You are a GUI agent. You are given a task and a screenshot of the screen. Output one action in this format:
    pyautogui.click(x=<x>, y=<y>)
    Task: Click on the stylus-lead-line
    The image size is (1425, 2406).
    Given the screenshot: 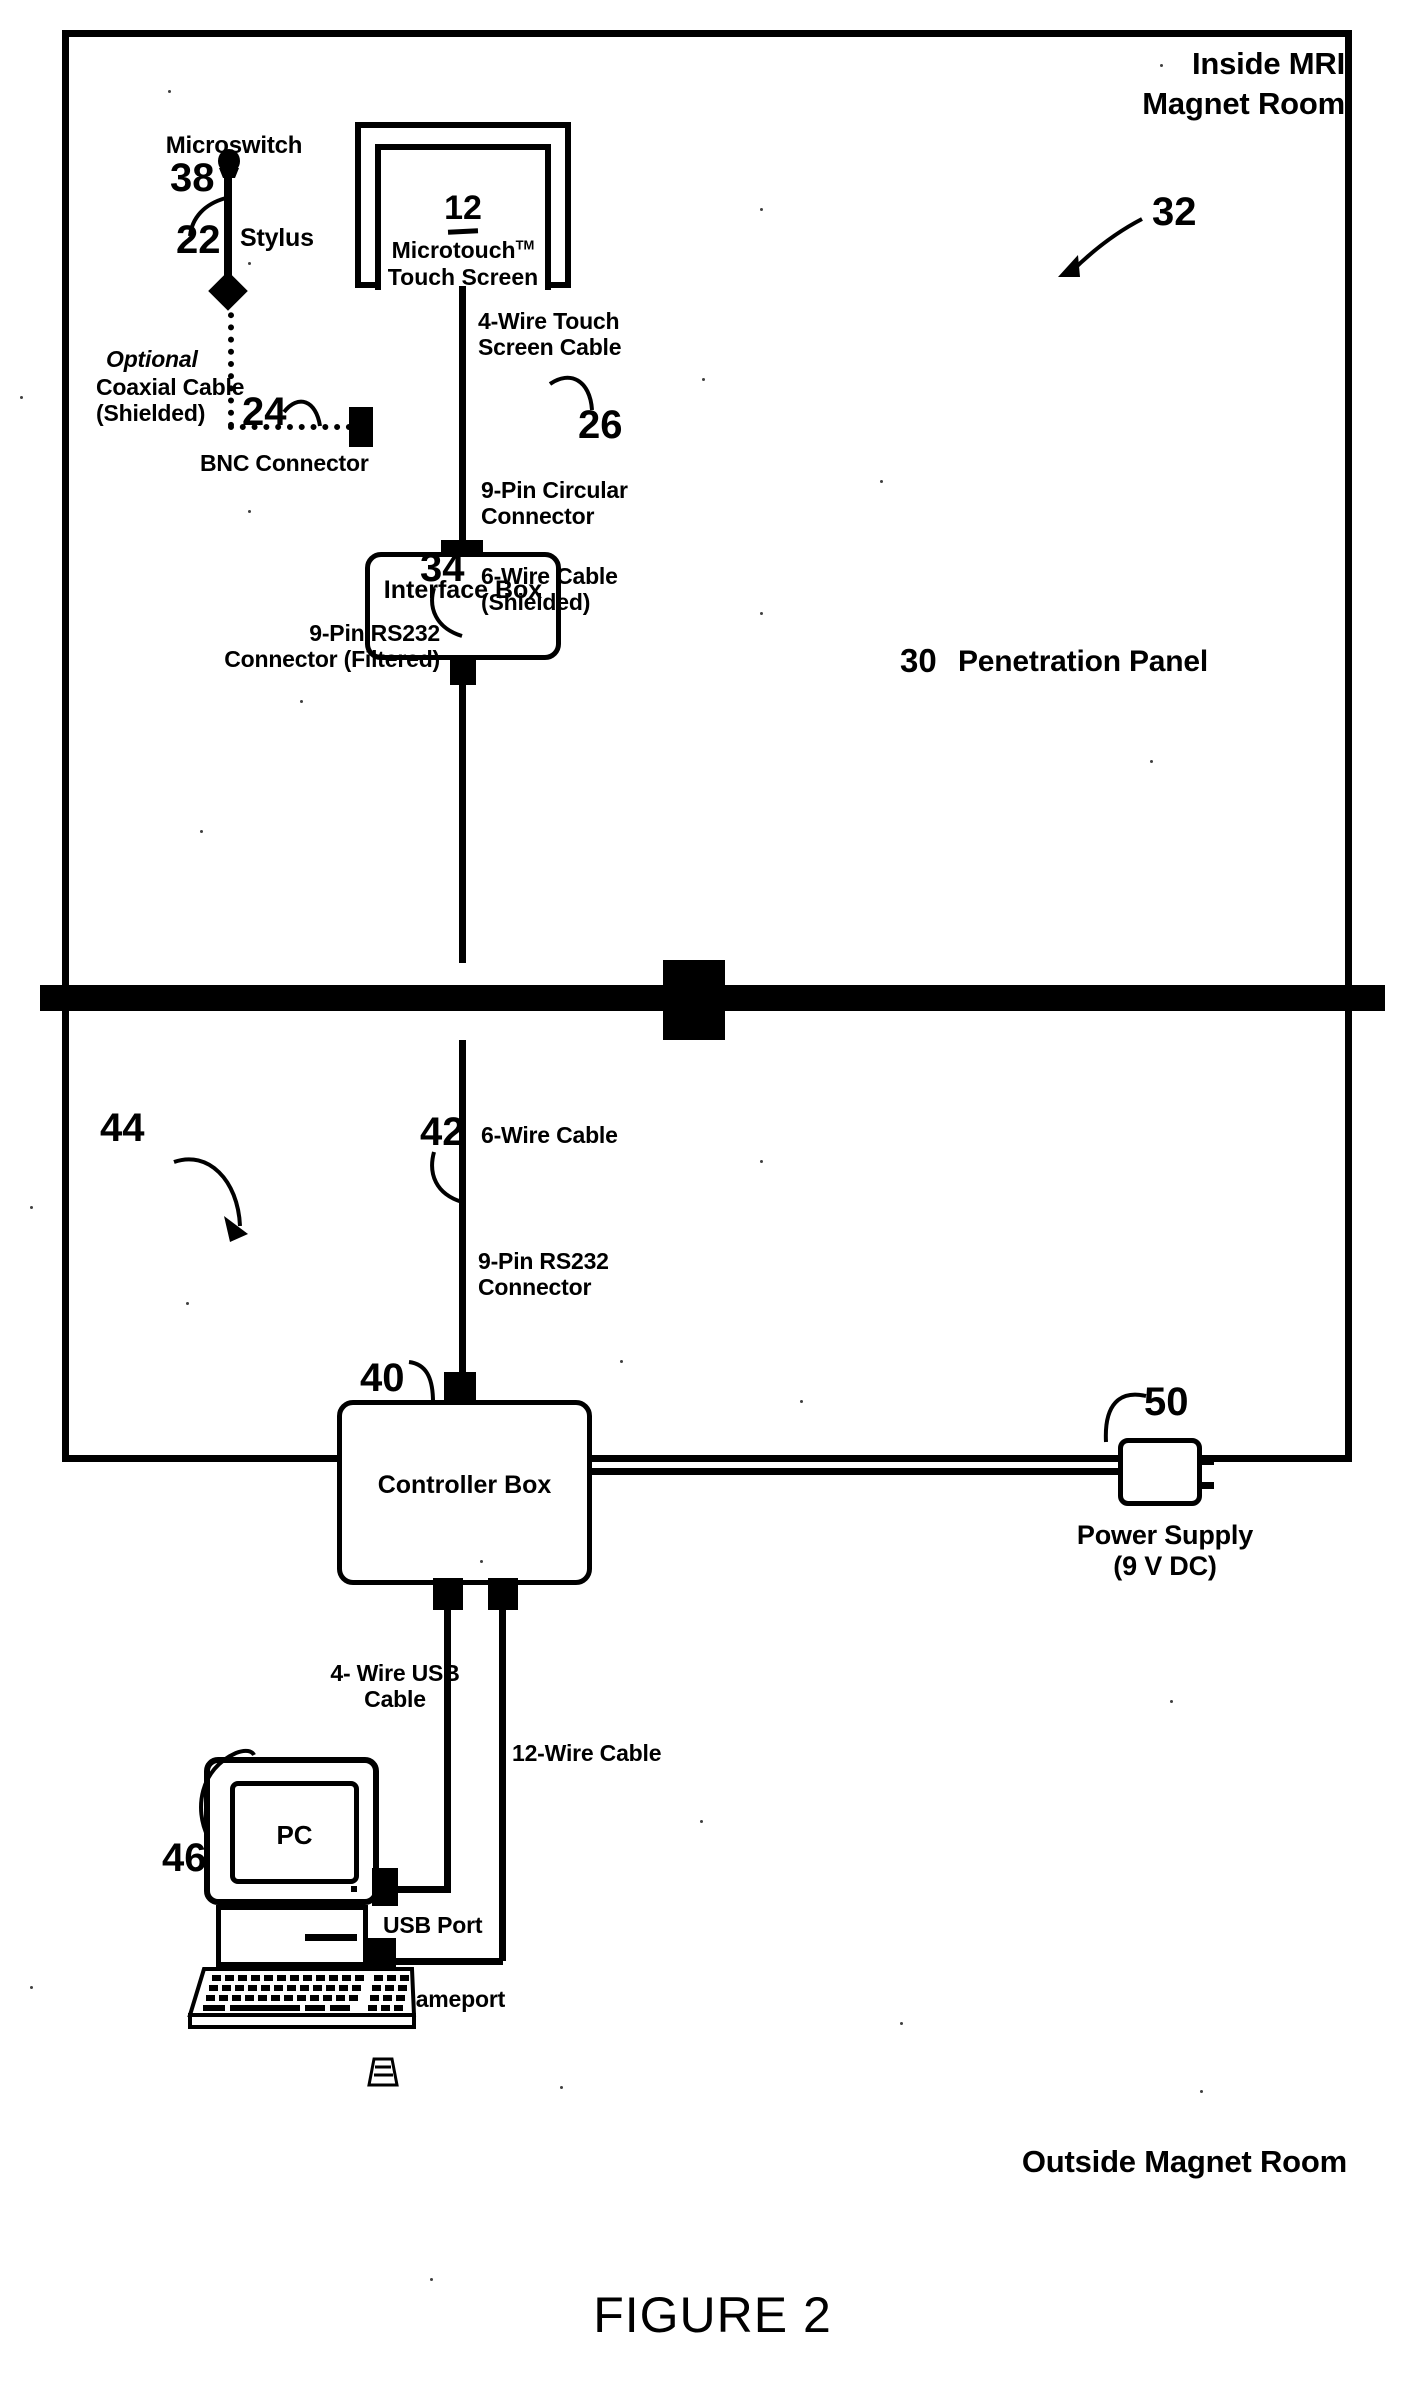 What is the action you would take?
    pyautogui.click(x=207, y=216)
    